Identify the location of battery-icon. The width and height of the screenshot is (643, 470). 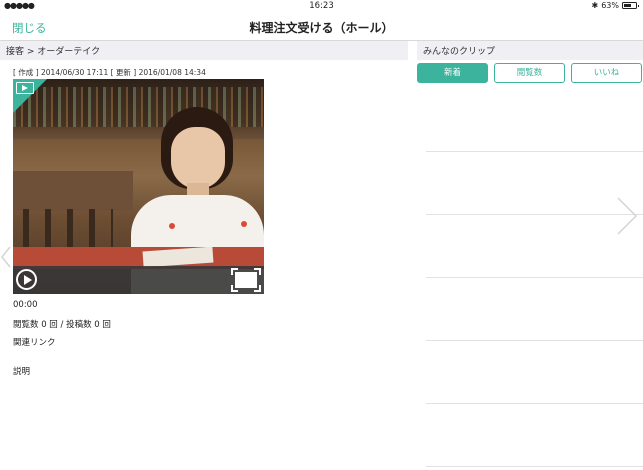
(630, 5).